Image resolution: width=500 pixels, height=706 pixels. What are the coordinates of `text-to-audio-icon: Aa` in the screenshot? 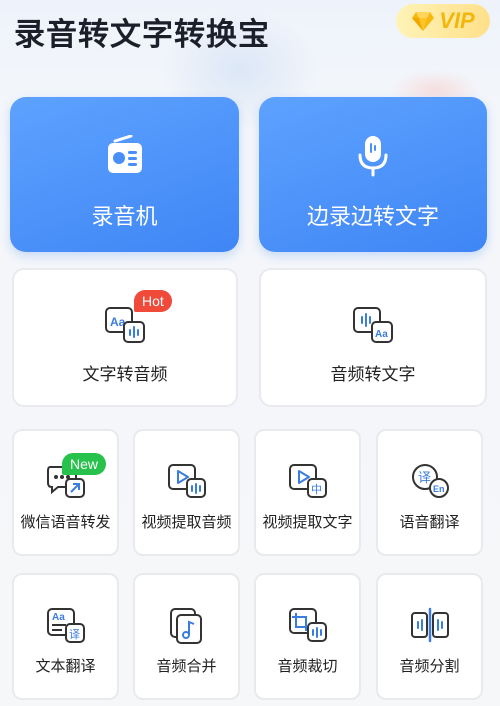 It's located at (125, 327).